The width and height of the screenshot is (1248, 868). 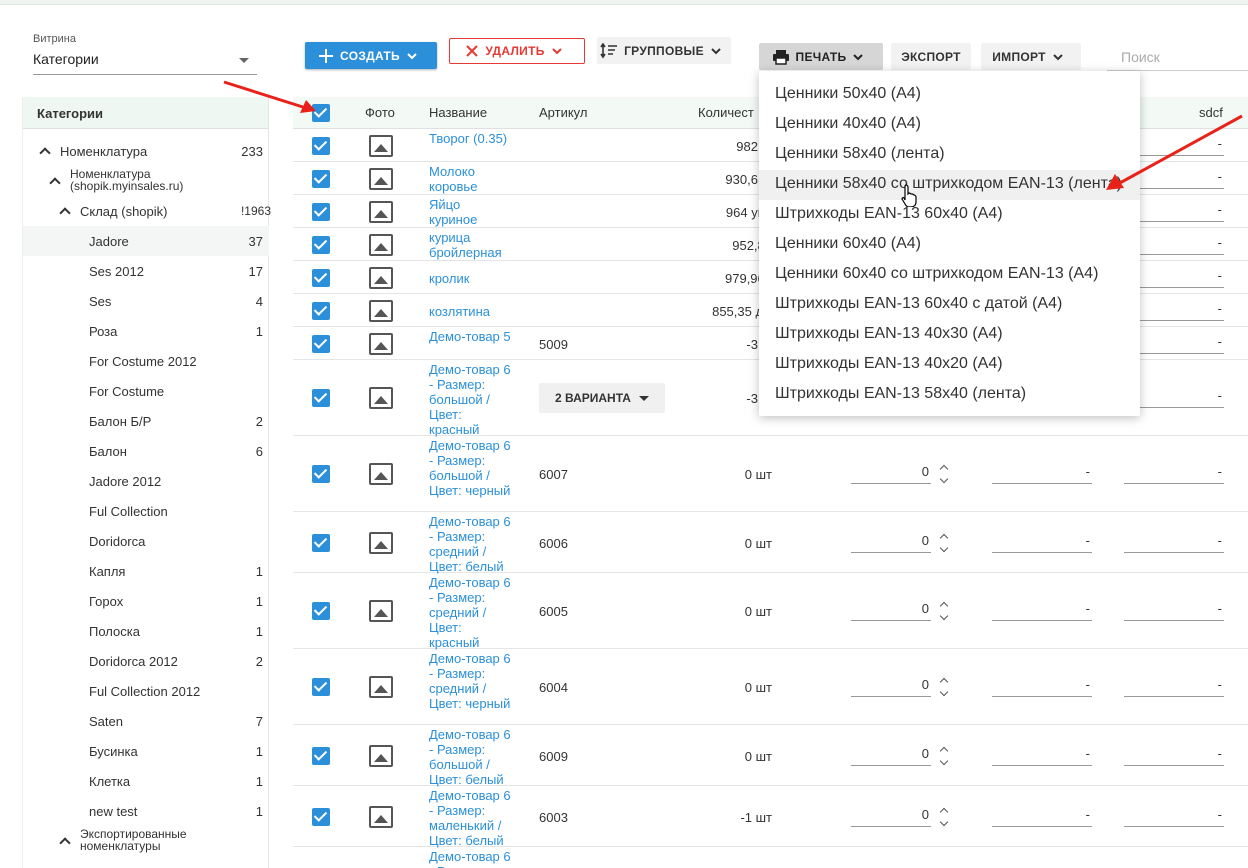 I want to click on product-name-link: курица бройлерная, so click(x=470, y=245).